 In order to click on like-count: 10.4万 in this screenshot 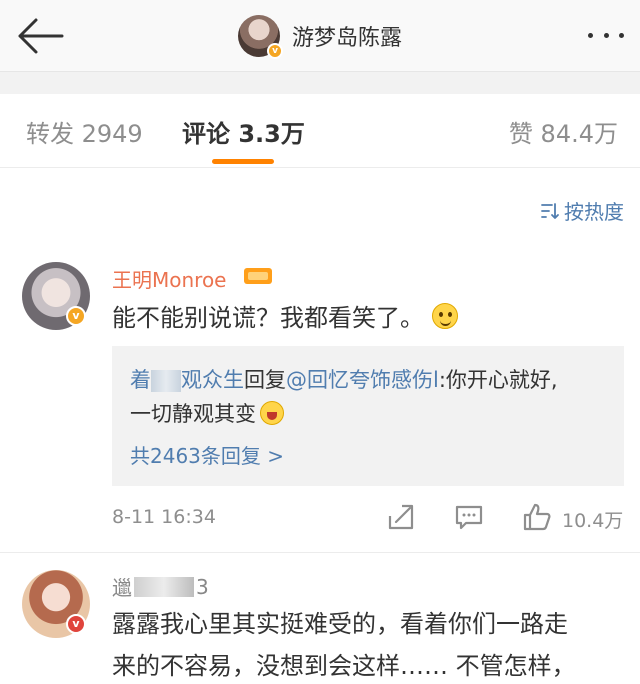, I will do `click(593, 521)`.